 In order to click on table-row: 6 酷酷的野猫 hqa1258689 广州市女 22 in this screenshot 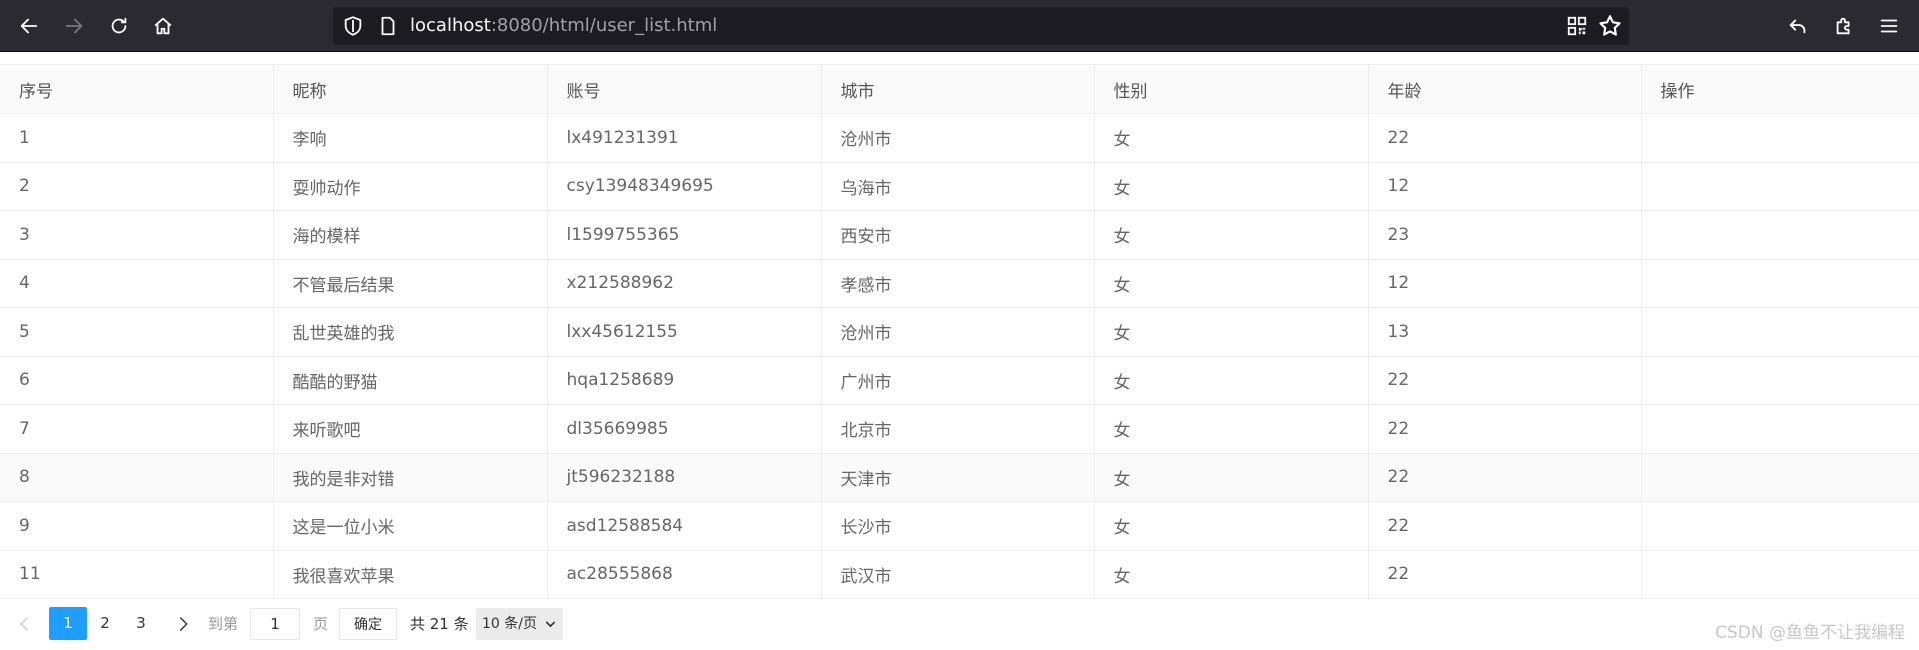, I will do `click(959, 380)`.